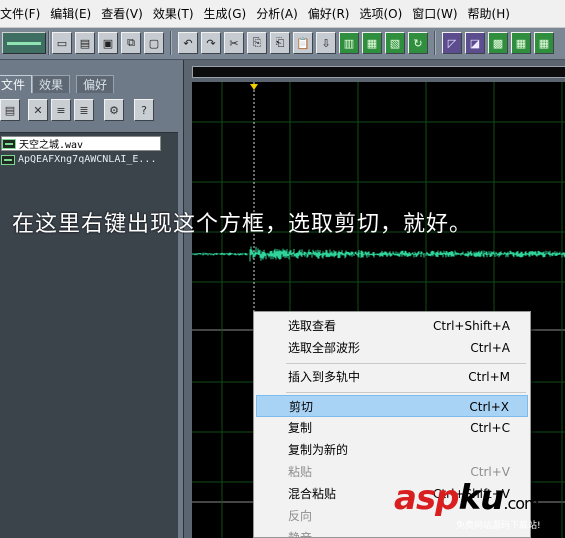  Describe the element at coordinates (481, 498) in the screenshot. I see `watermark-logo-ku: ku` at that location.